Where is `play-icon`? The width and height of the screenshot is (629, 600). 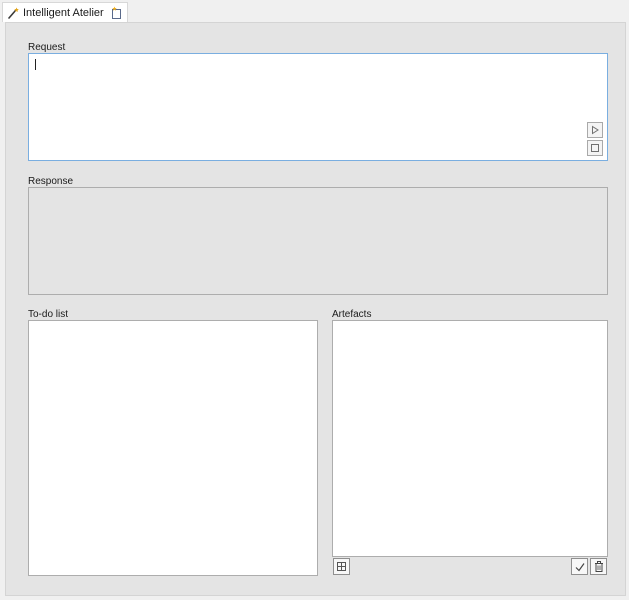
play-icon is located at coordinates (595, 130).